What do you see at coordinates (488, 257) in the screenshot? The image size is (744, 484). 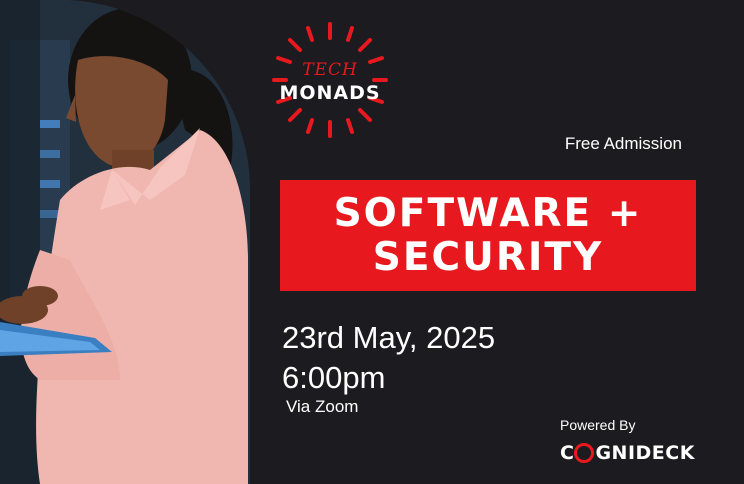 I see `event-title-line-2: SECURITY` at bounding box center [488, 257].